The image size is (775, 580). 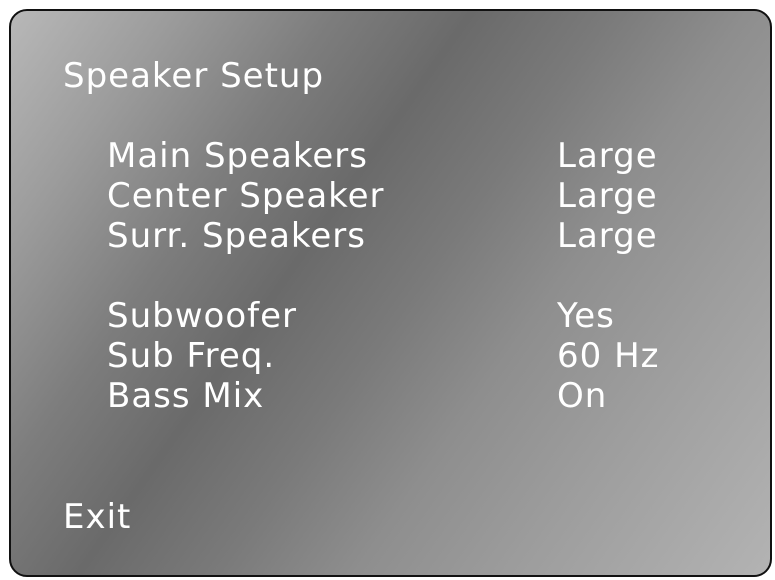 I want to click on menu-item-value: 60 Hz, so click(x=608, y=356).